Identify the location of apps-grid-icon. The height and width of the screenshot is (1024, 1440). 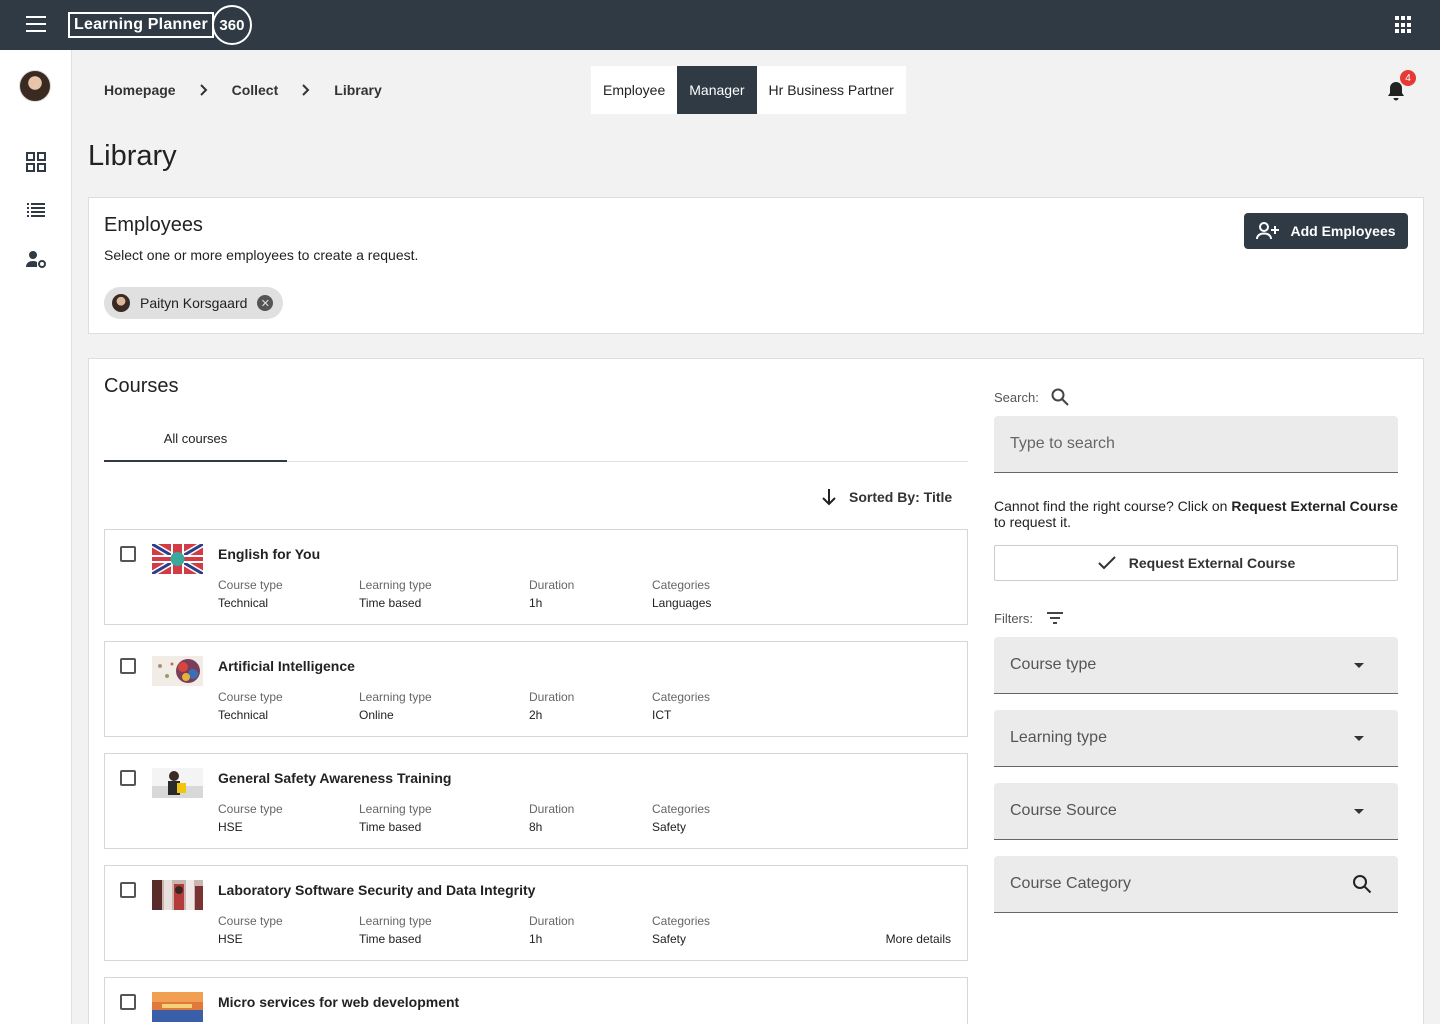
(1404, 25).